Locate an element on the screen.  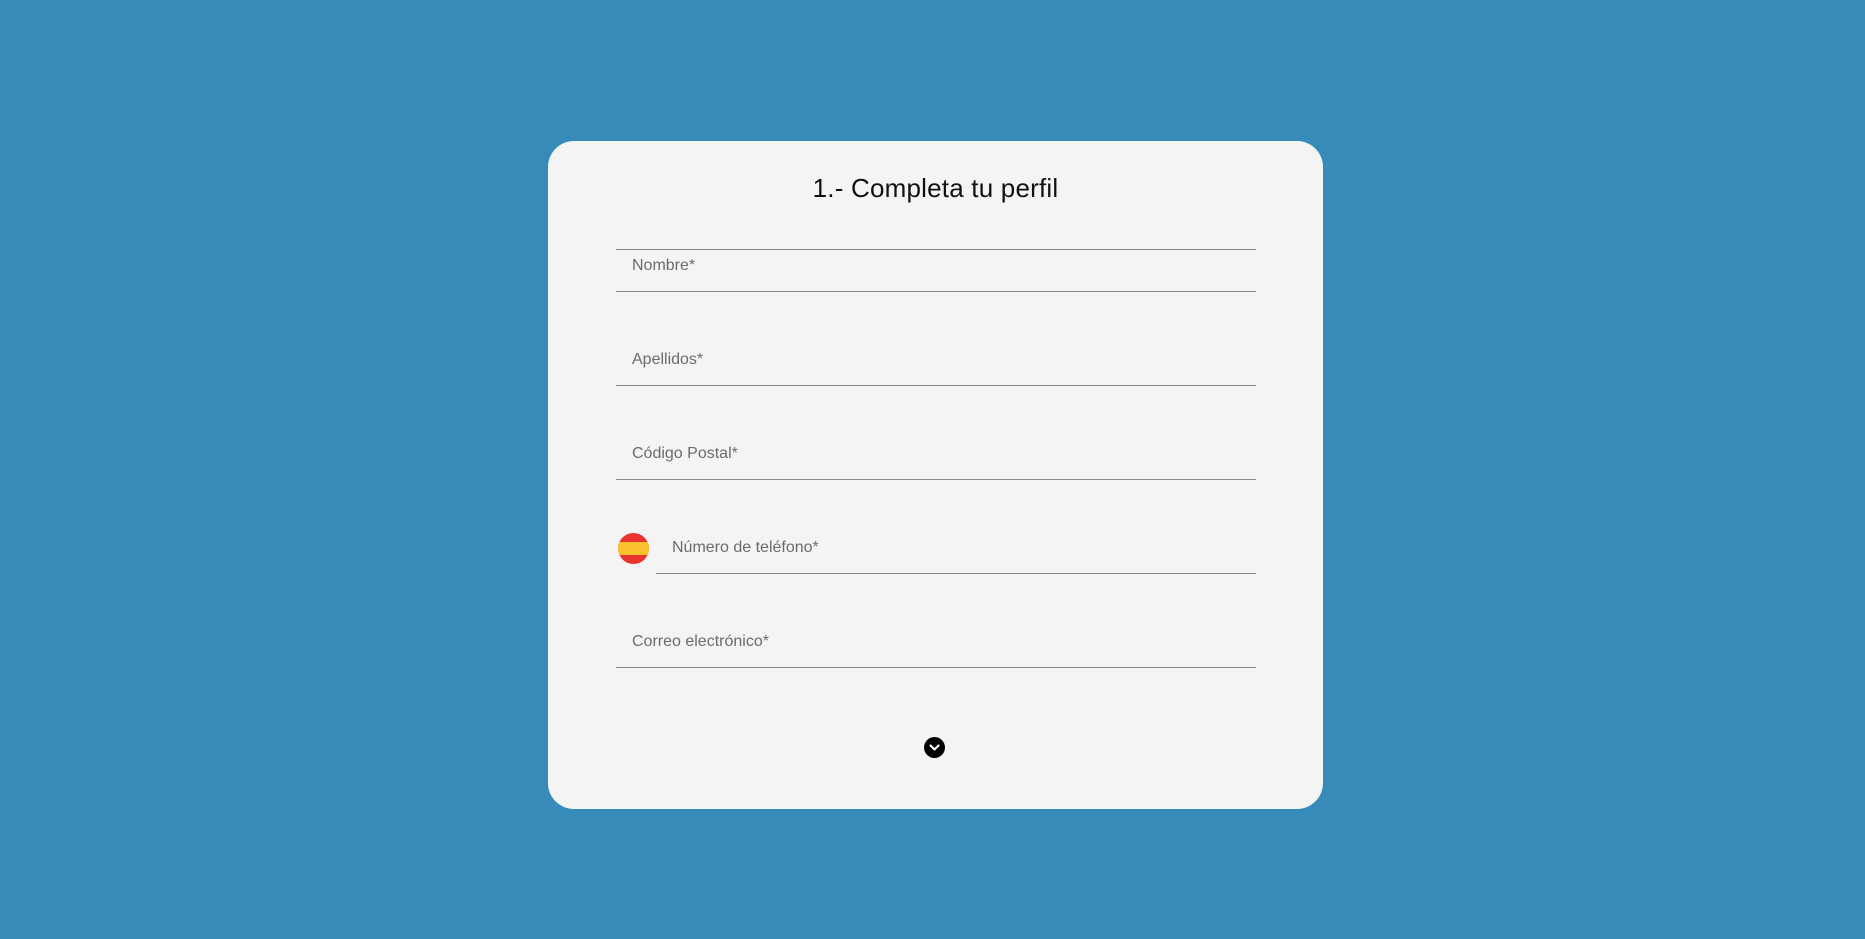
nombre-field-container is located at coordinates (936, 266).